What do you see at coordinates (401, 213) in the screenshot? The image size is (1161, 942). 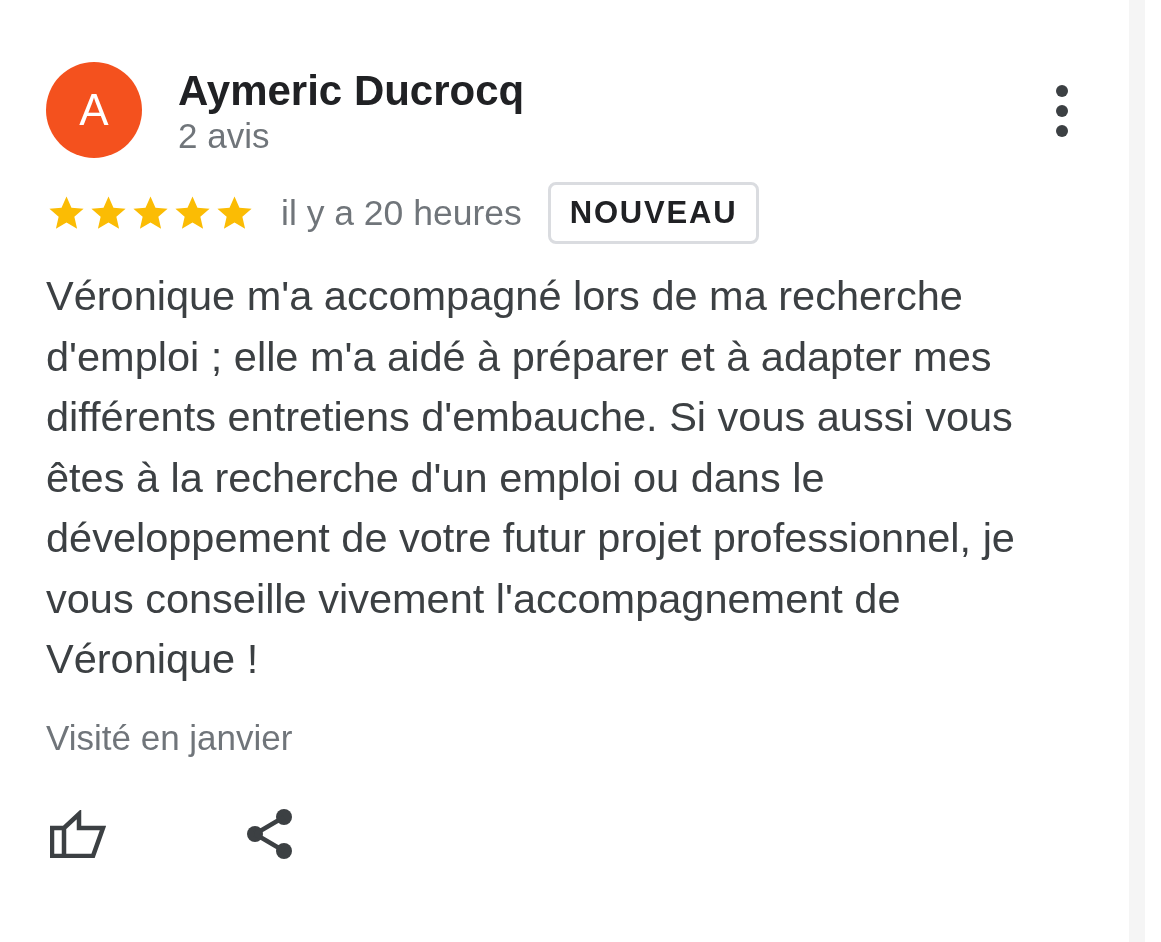 I see `review-time: il y a 20 heures` at bounding box center [401, 213].